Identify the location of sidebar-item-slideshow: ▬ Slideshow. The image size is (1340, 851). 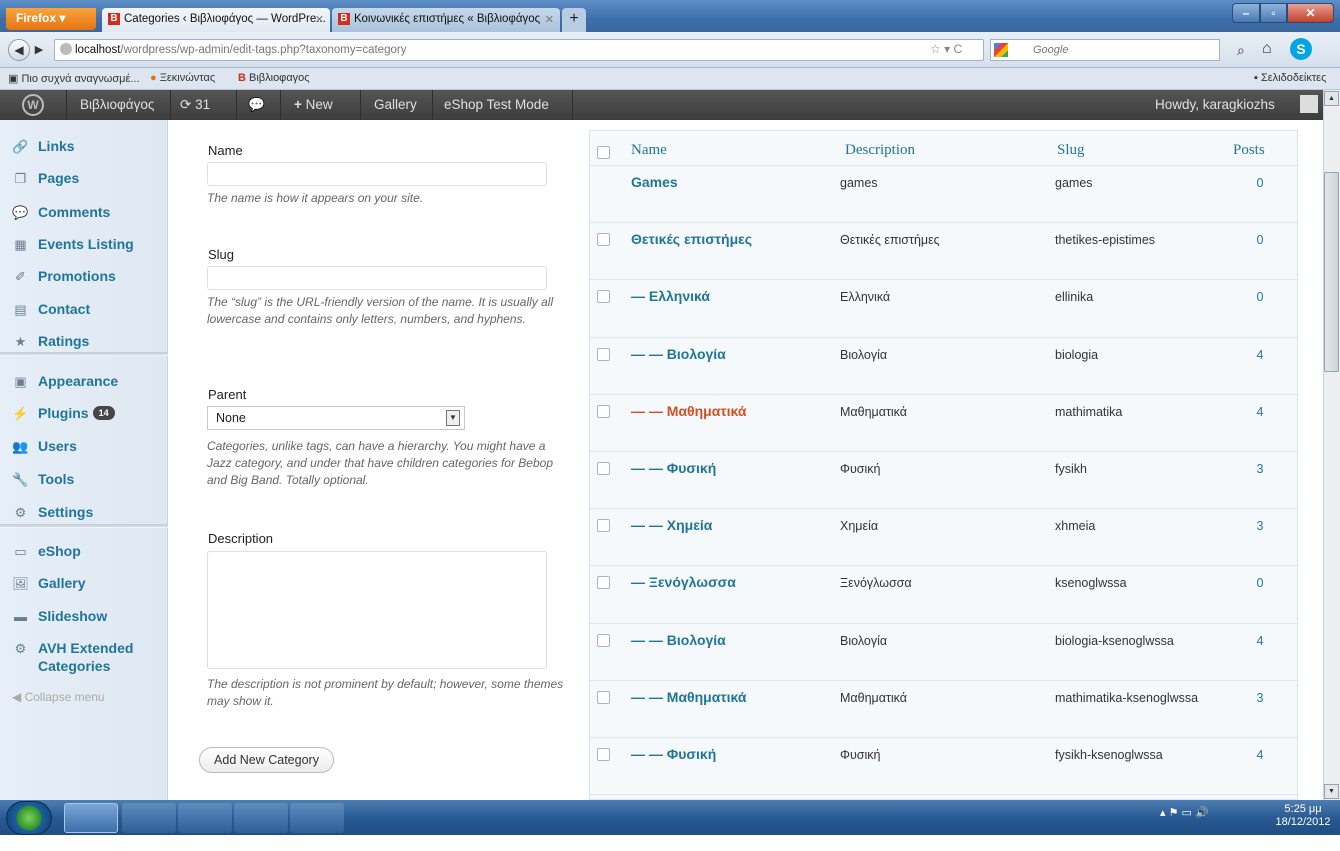
(84, 616).